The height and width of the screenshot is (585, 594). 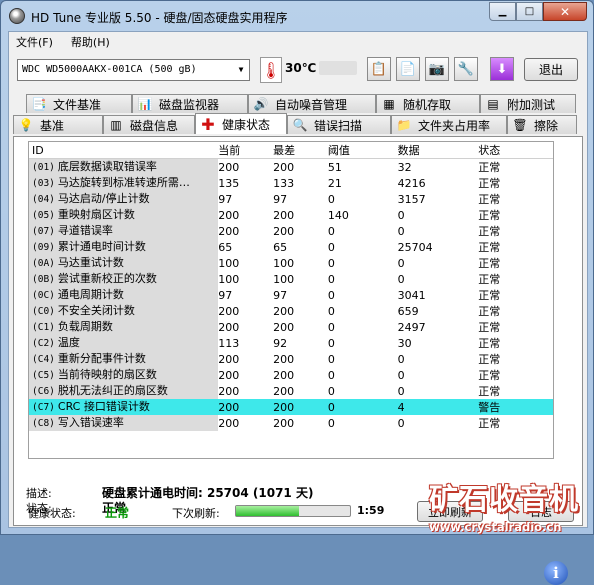 I want to click on cell-attribute: (C5) 当前待映射的扇区数, so click(x=124, y=375).